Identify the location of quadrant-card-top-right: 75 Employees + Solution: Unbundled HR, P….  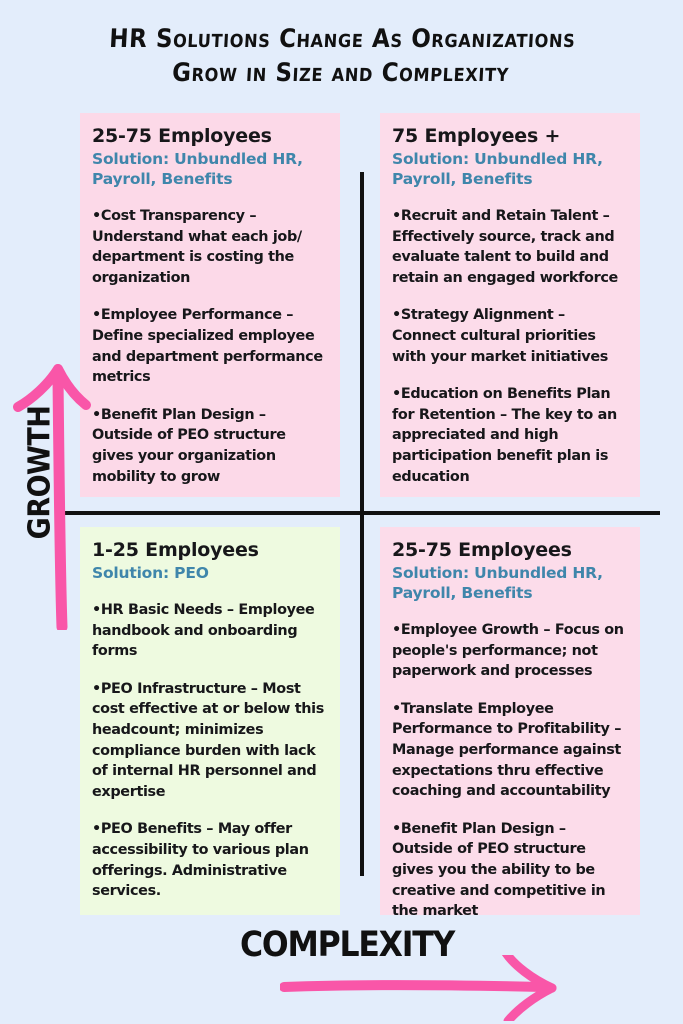
(510, 305).